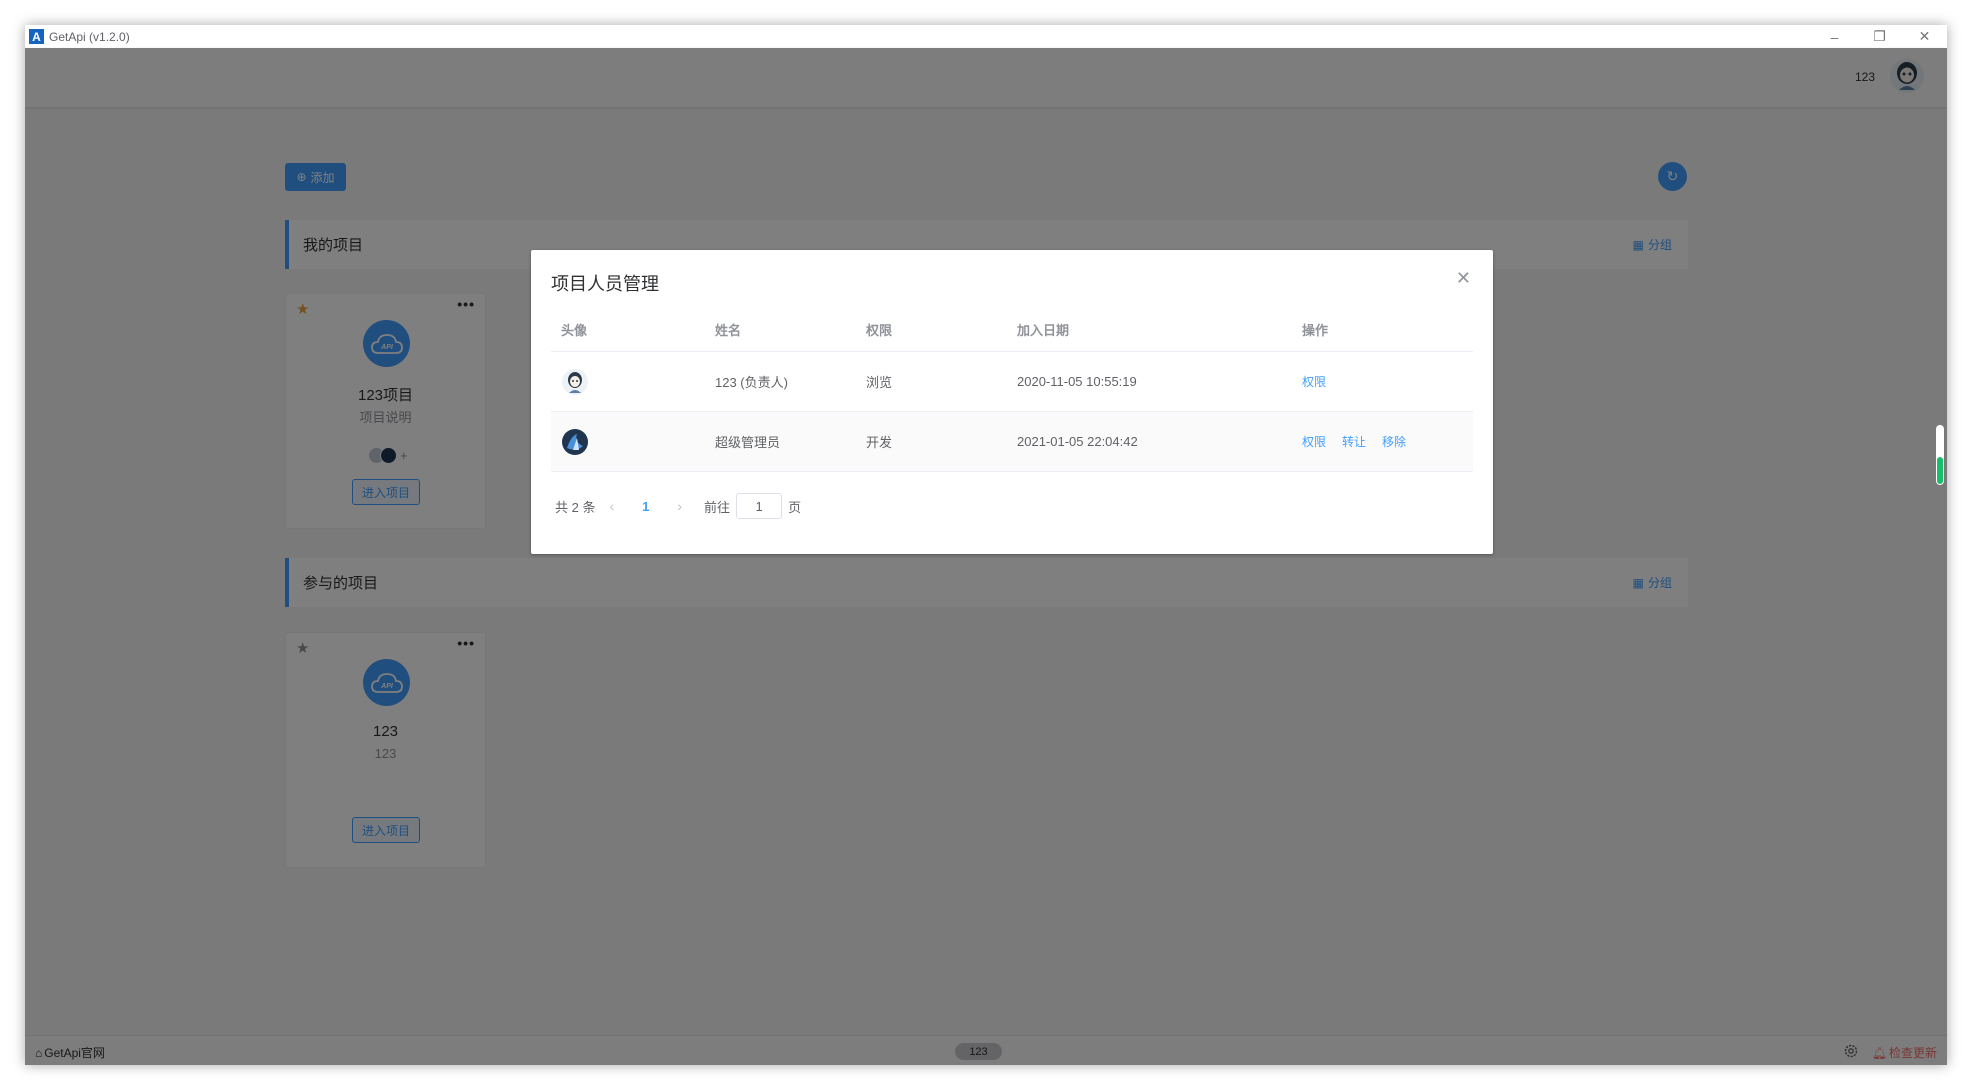 The width and height of the screenshot is (1973, 1090). What do you see at coordinates (879, 442) in the screenshot?
I see `member-permission: 开发` at bounding box center [879, 442].